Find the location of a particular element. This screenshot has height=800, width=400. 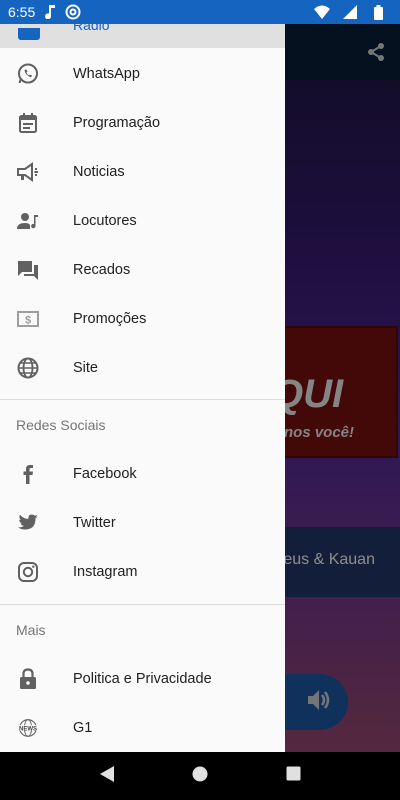

whatsapp-icon is located at coordinates (28, 74).